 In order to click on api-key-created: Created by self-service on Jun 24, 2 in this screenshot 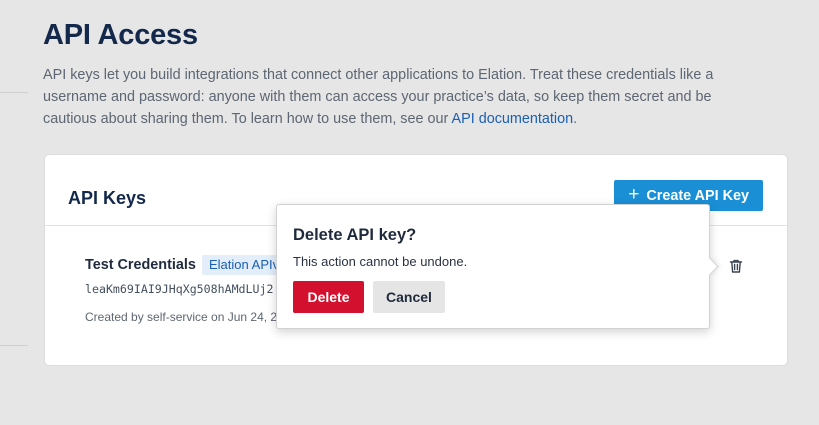, I will do `click(181, 317)`.